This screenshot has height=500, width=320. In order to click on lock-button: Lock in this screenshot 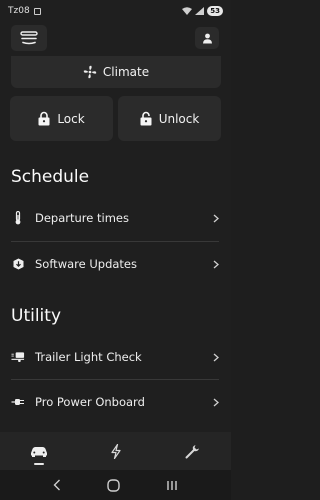, I will do `click(61, 118)`.